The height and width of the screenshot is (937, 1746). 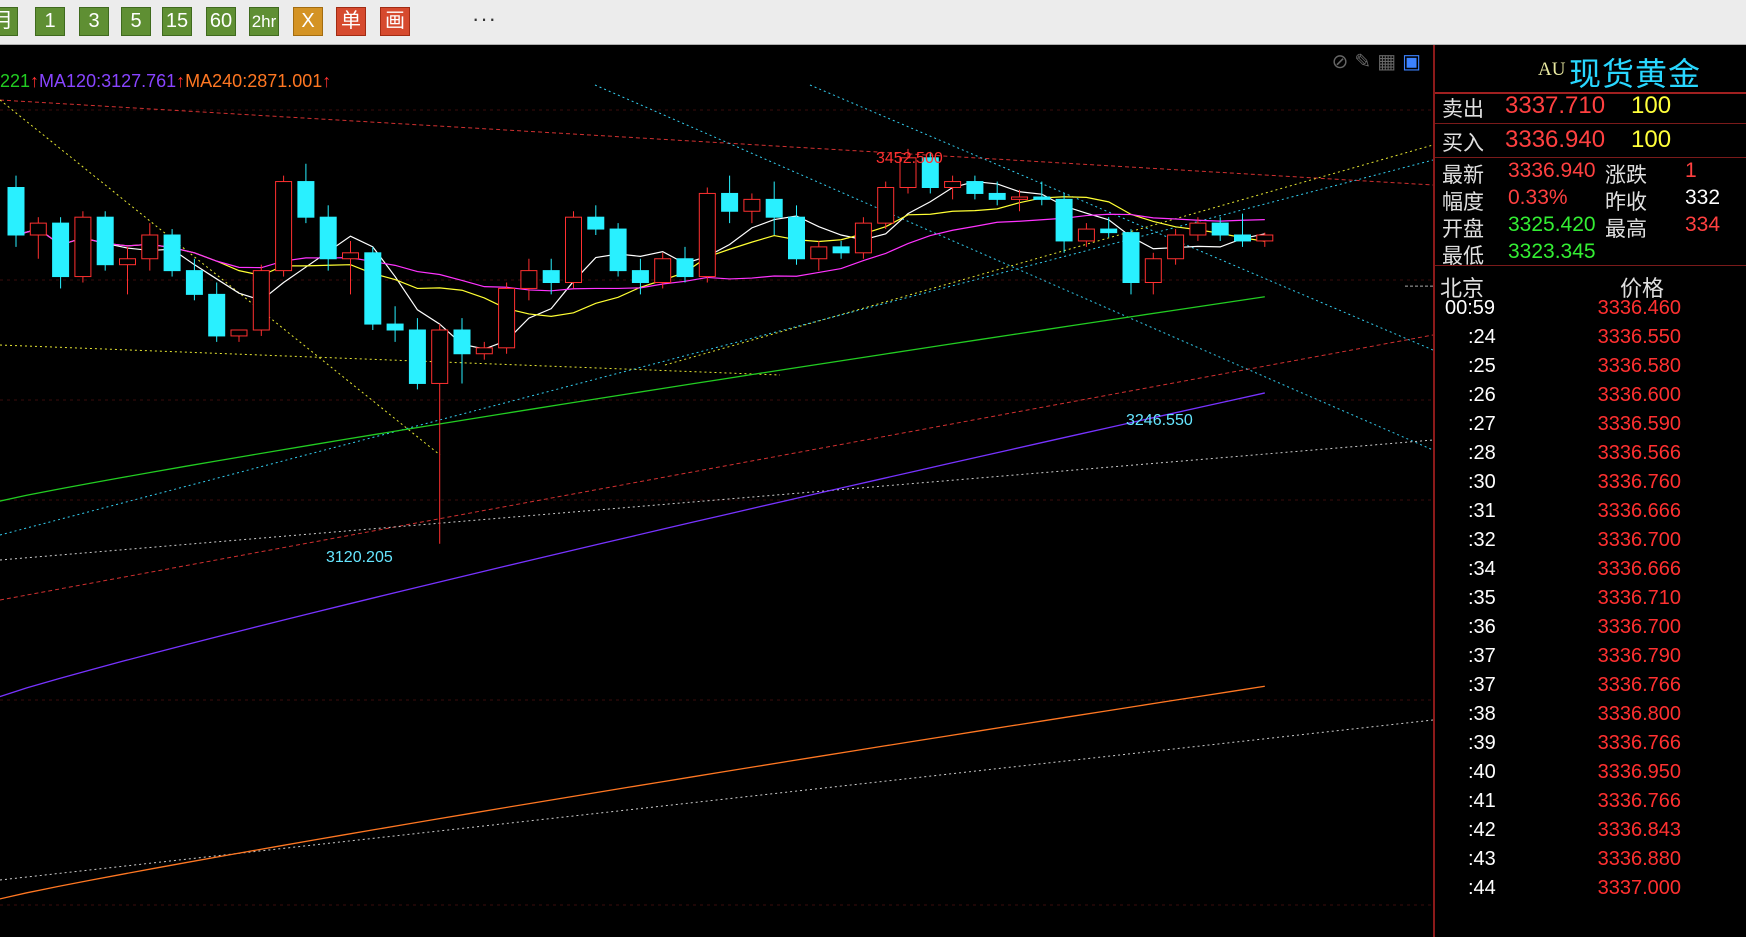 I want to click on buy-label: 买入, so click(x=1463, y=143).